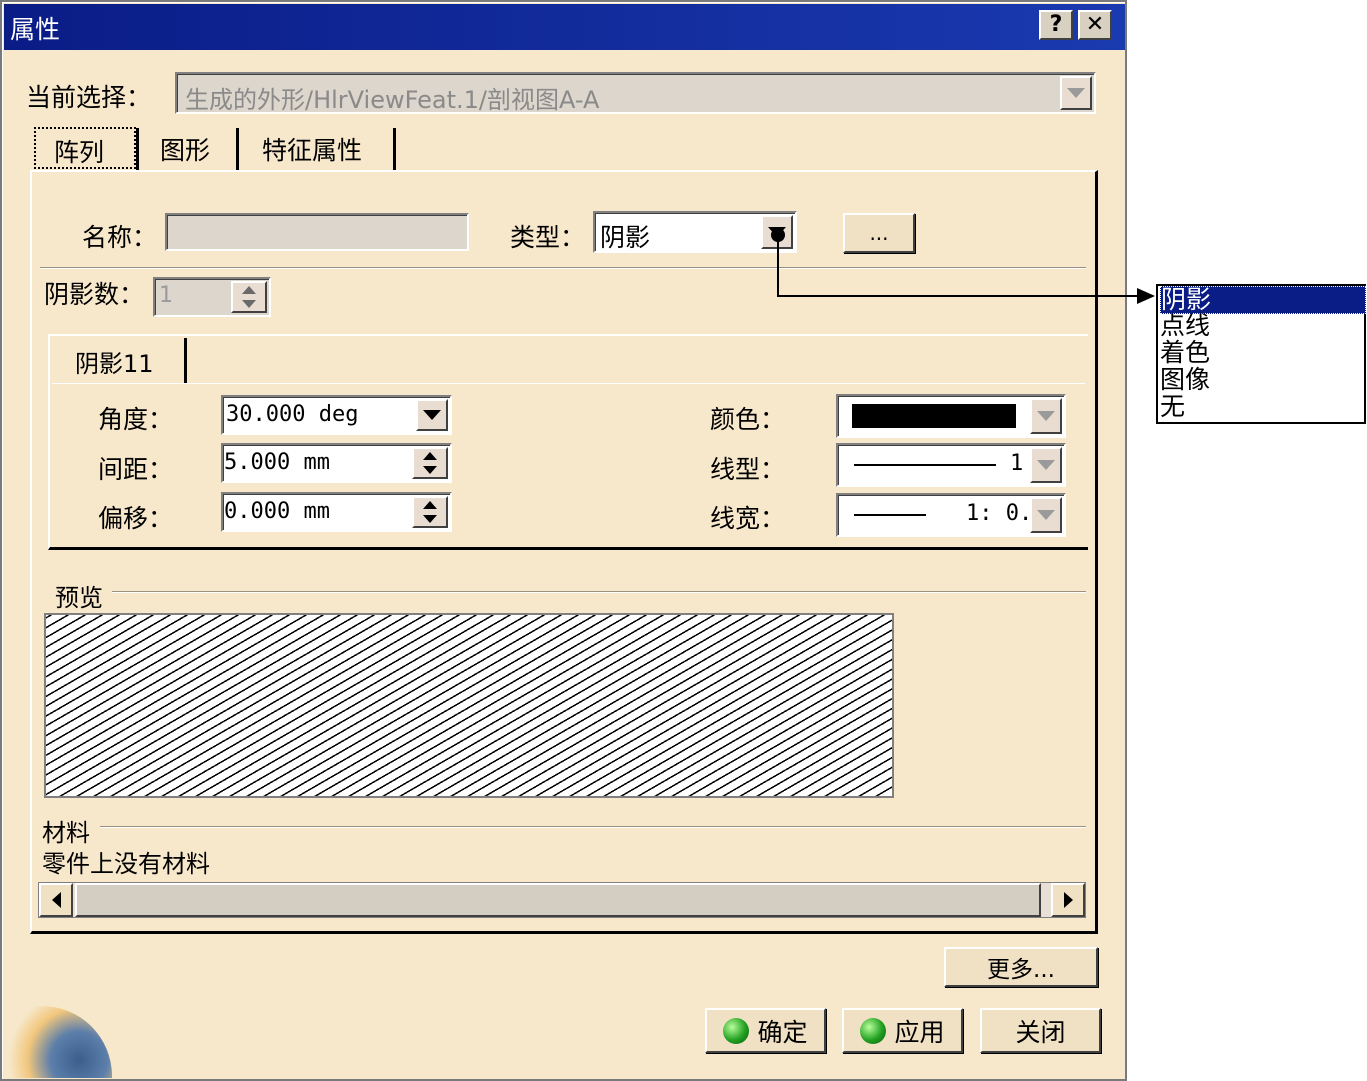 Image resolution: width=1367 pixels, height=1081 pixels. Describe the element at coordinates (1056, 25) in the screenshot. I see `help-button: ?` at that location.